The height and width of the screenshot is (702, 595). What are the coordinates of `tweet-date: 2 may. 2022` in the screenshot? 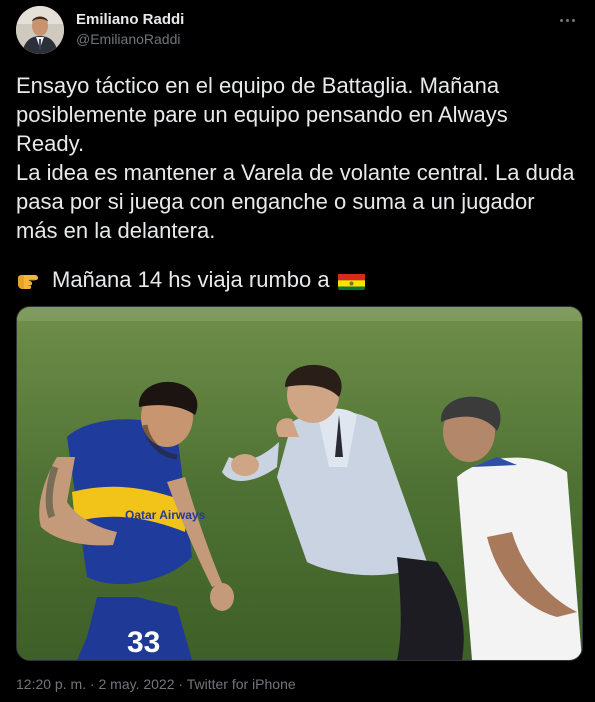 It's located at (137, 684).